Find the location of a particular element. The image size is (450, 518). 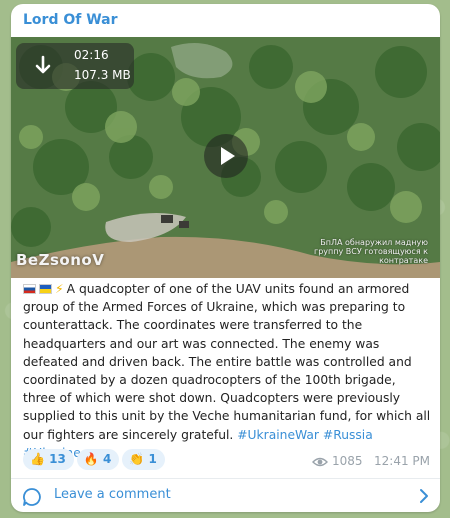

video-duration: 02:16 is located at coordinates (91, 55).